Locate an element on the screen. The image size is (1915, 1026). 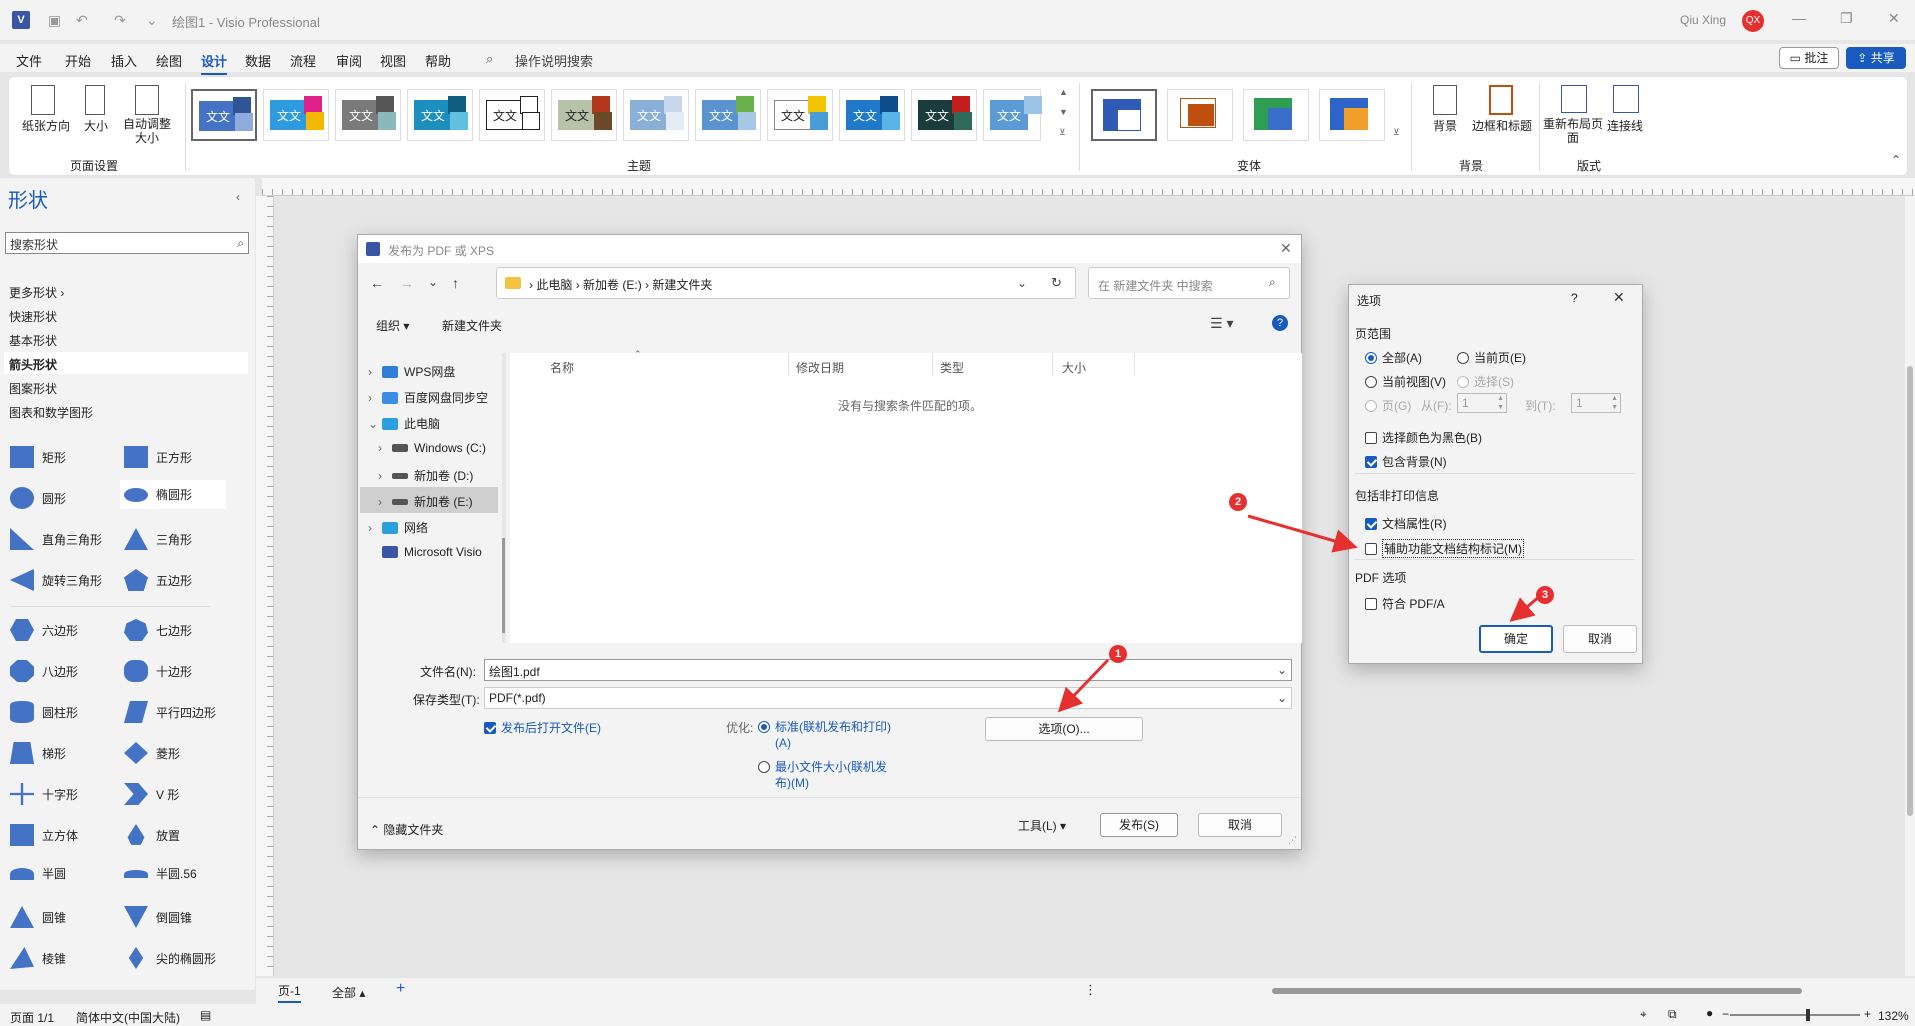
marker-3: 3 is located at coordinates (1545, 595).